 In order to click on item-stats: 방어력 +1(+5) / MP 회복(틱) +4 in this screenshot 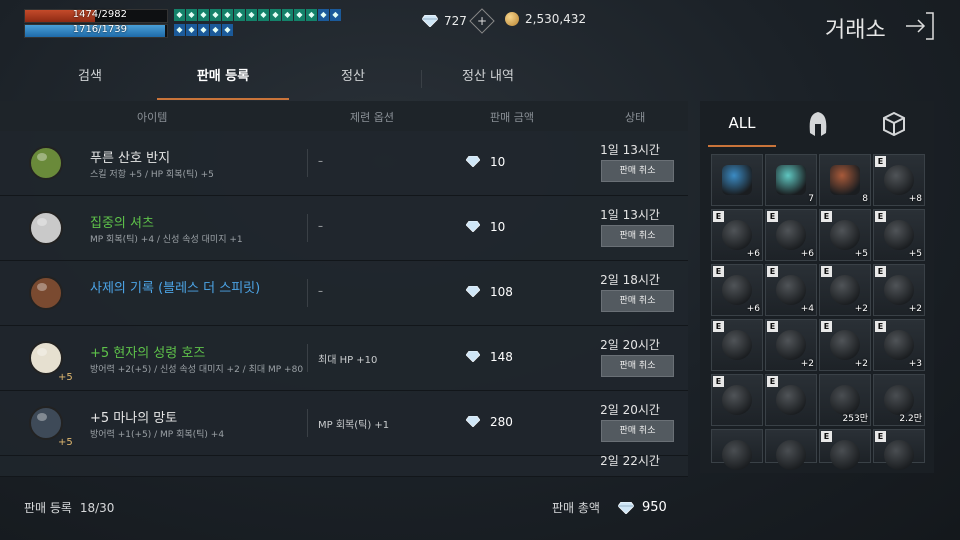, I will do `click(157, 435)`.